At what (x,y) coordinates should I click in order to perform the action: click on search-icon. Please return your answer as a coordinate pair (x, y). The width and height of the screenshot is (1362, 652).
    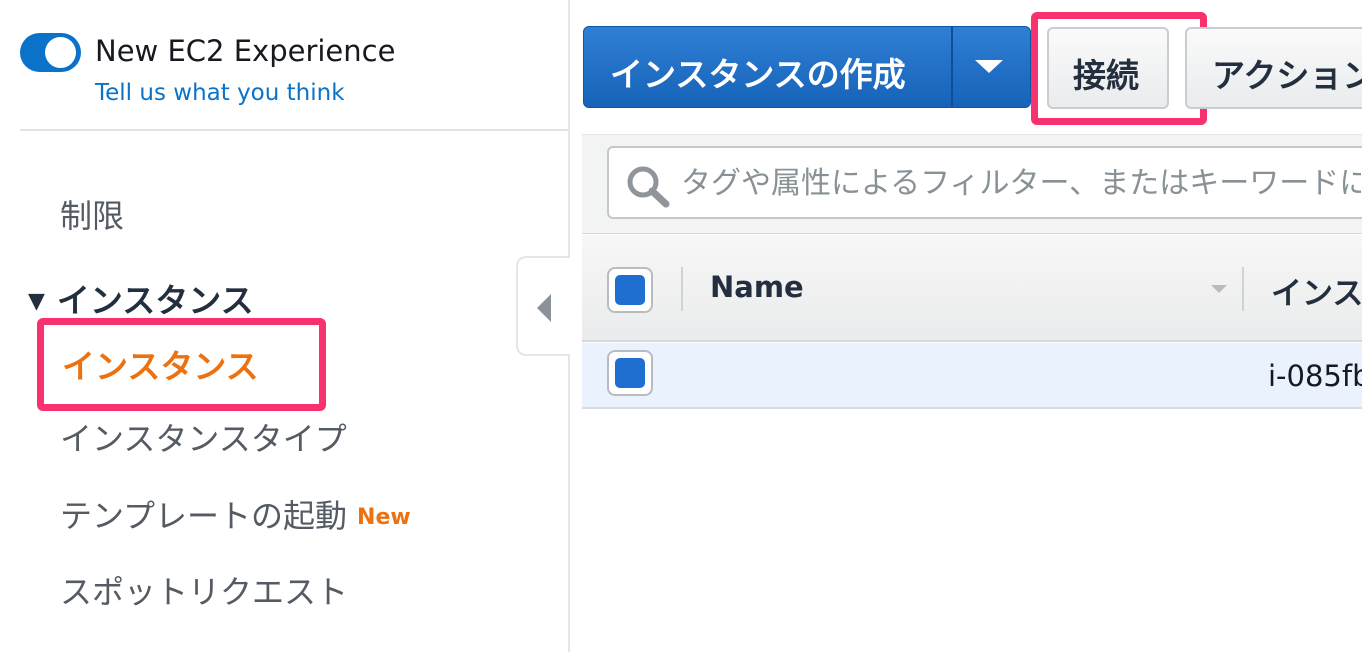
    Looking at the image, I should click on (648, 187).